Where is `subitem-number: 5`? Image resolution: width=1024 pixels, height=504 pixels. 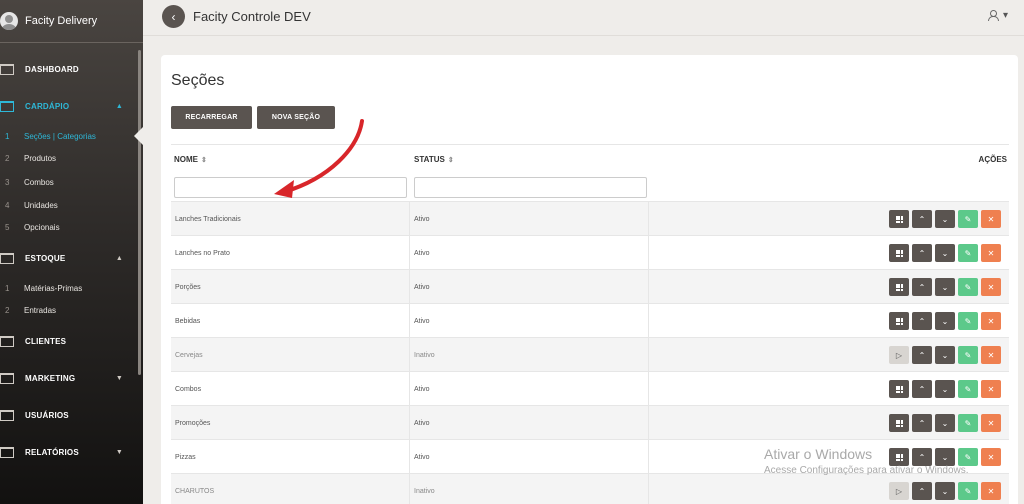 subitem-number: 5 is located at coordinates (7, 227).